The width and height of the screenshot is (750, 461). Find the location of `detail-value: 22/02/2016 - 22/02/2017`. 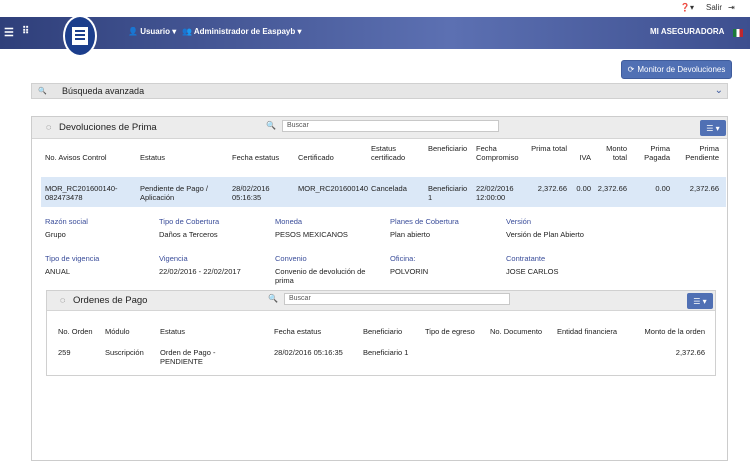

detail-value: 22/02/2016 - 22/02/2017 is located at coordinates (200, 271).